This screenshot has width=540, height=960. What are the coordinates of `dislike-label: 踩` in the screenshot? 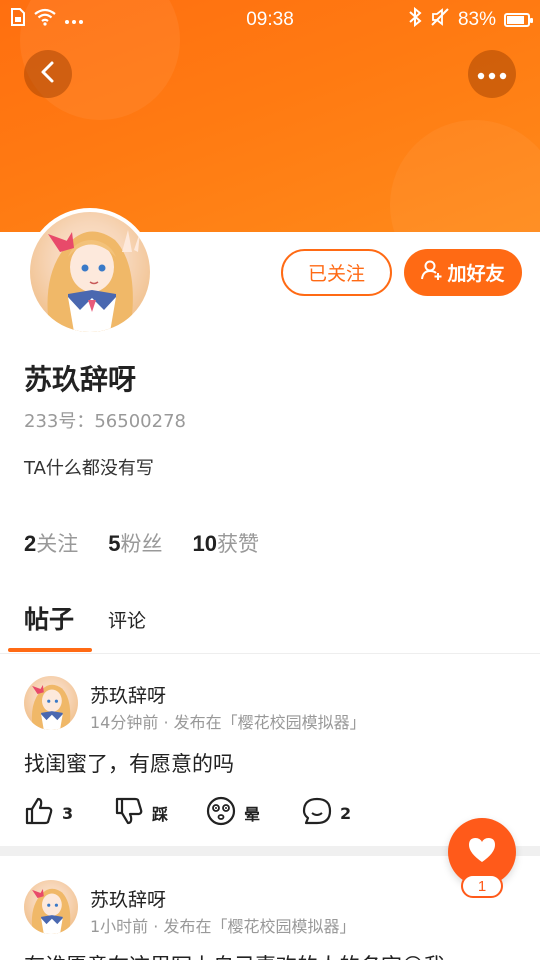 It's located at (160, 814).